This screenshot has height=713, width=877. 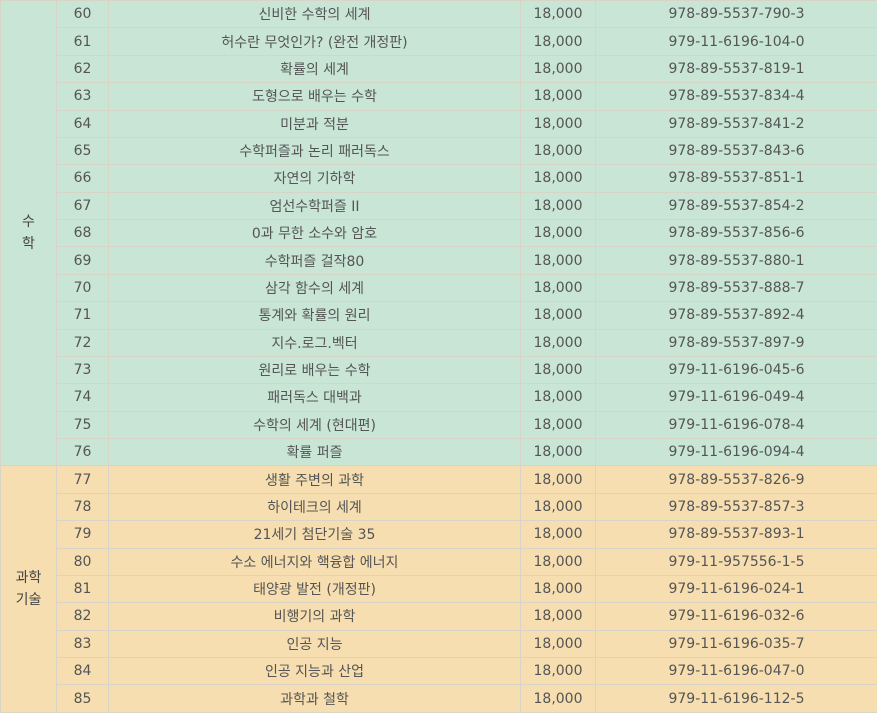 What do you see at coordinates (736, 96) in the screenshot?
I see `book-isbn-cell: 978-89-5537-834-4` at bounding box center [736, 96].